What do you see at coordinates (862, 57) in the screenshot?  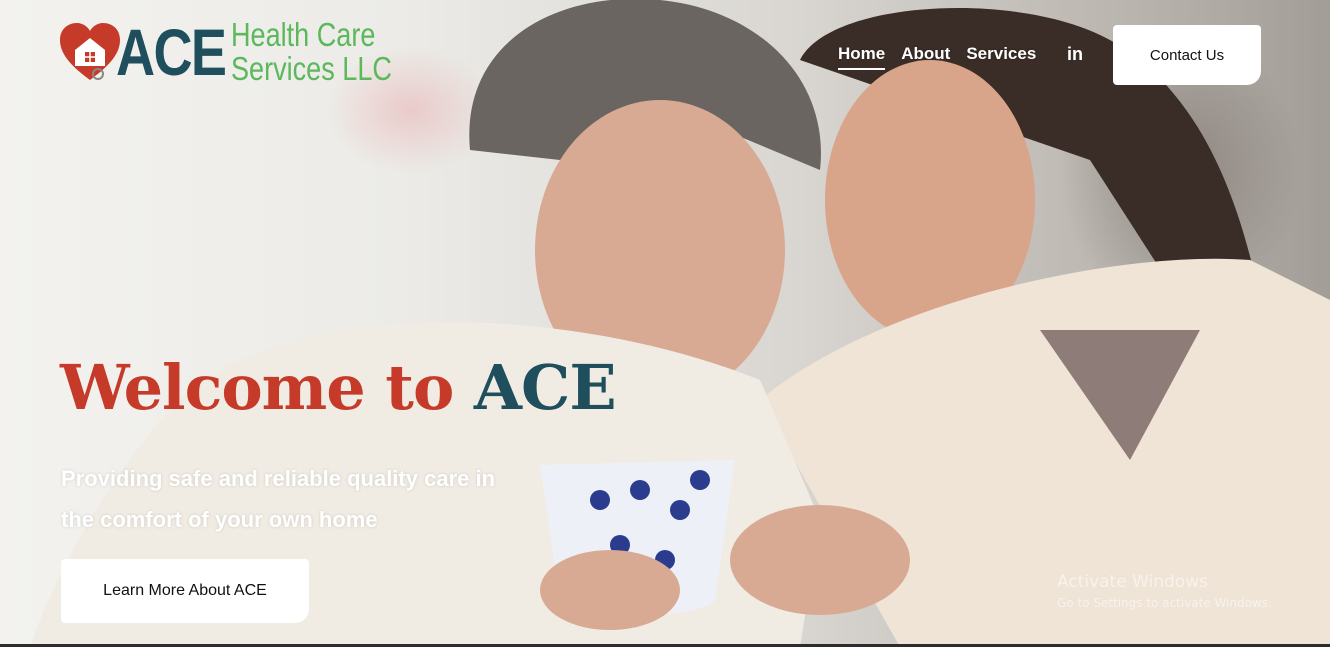 I see `nav-home: Home` at bounding box center [862, 57].